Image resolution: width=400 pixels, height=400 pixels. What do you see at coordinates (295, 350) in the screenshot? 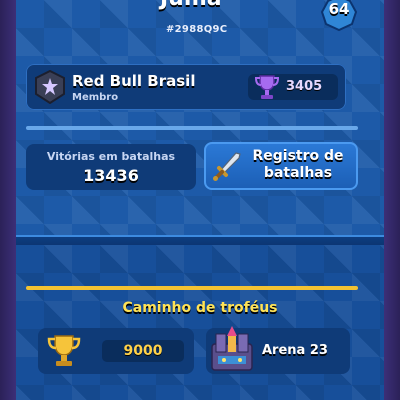
I see `arena-name: Arena 23` at bounding box center [295, 350].